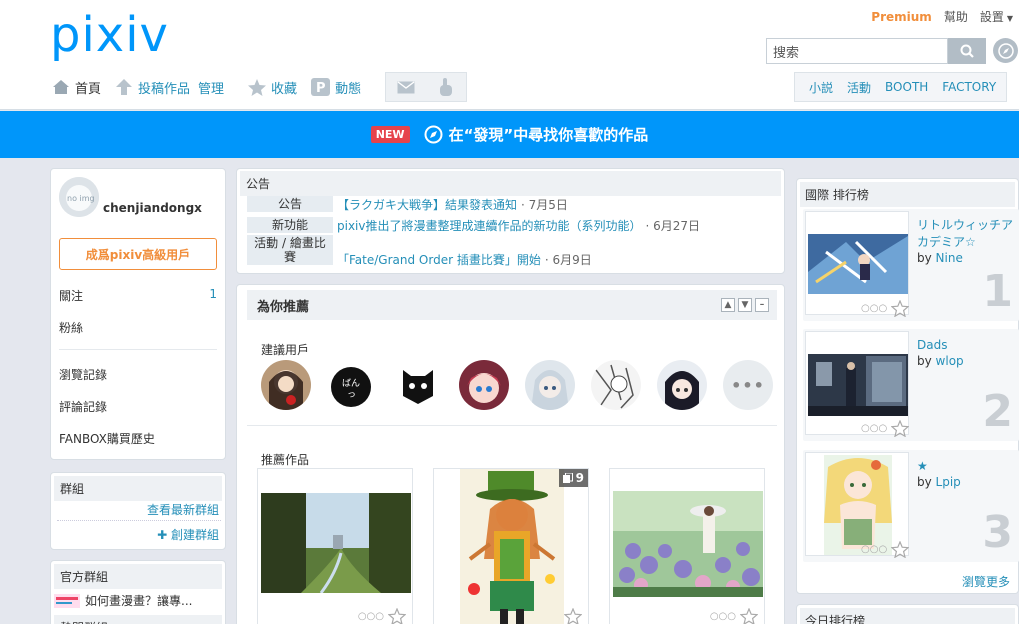  I want to click on fanbox-label: FANBOX購買歷史, so click(107, 439).